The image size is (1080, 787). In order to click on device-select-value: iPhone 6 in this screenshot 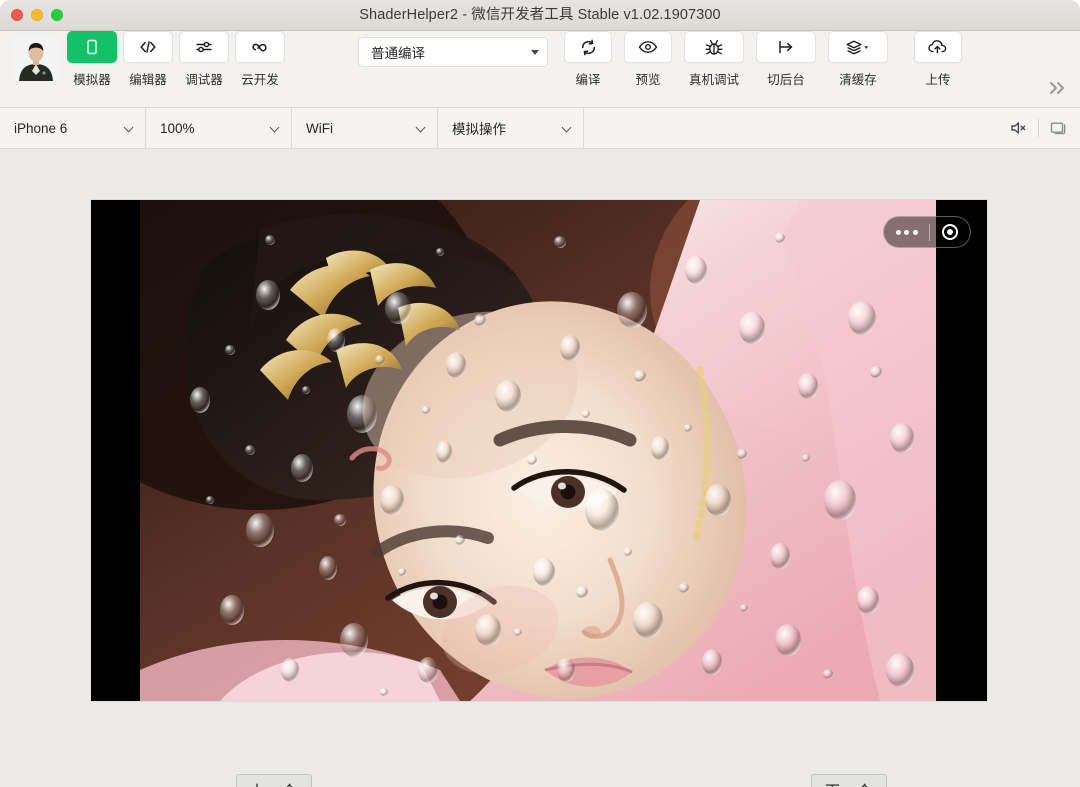, I will do `click(41, 128)`.